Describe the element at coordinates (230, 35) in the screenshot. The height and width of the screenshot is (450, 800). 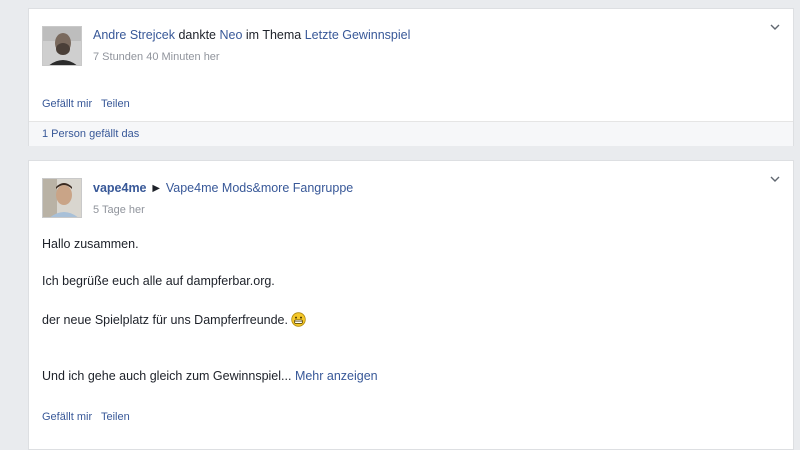
I see `target-user-link: Neo` at that location.